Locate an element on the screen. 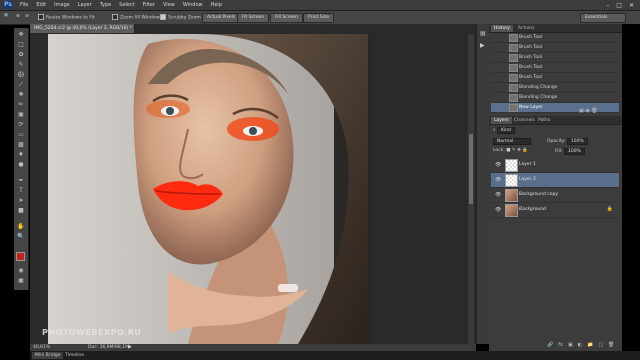 The height and width of the screenshot is (360, 640). layer-filter: ⌕ Kind is located at coordinates (504, 130).